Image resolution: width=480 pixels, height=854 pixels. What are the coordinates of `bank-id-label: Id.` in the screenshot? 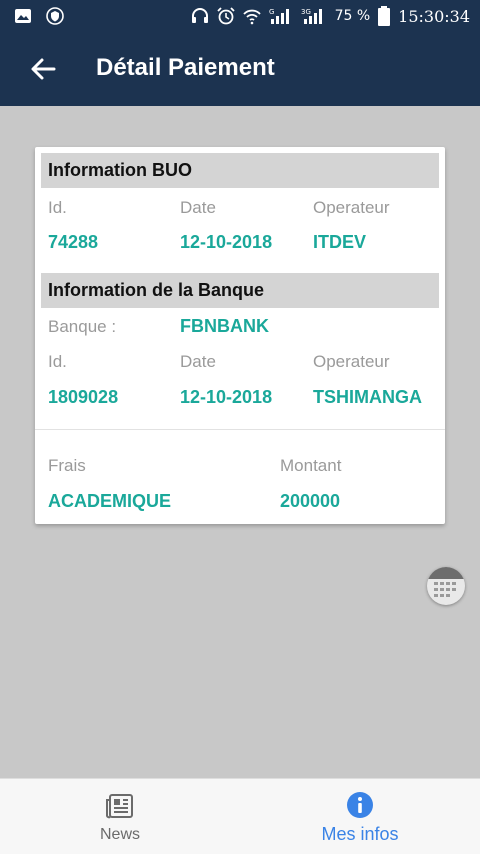 It's located at (57, 361).